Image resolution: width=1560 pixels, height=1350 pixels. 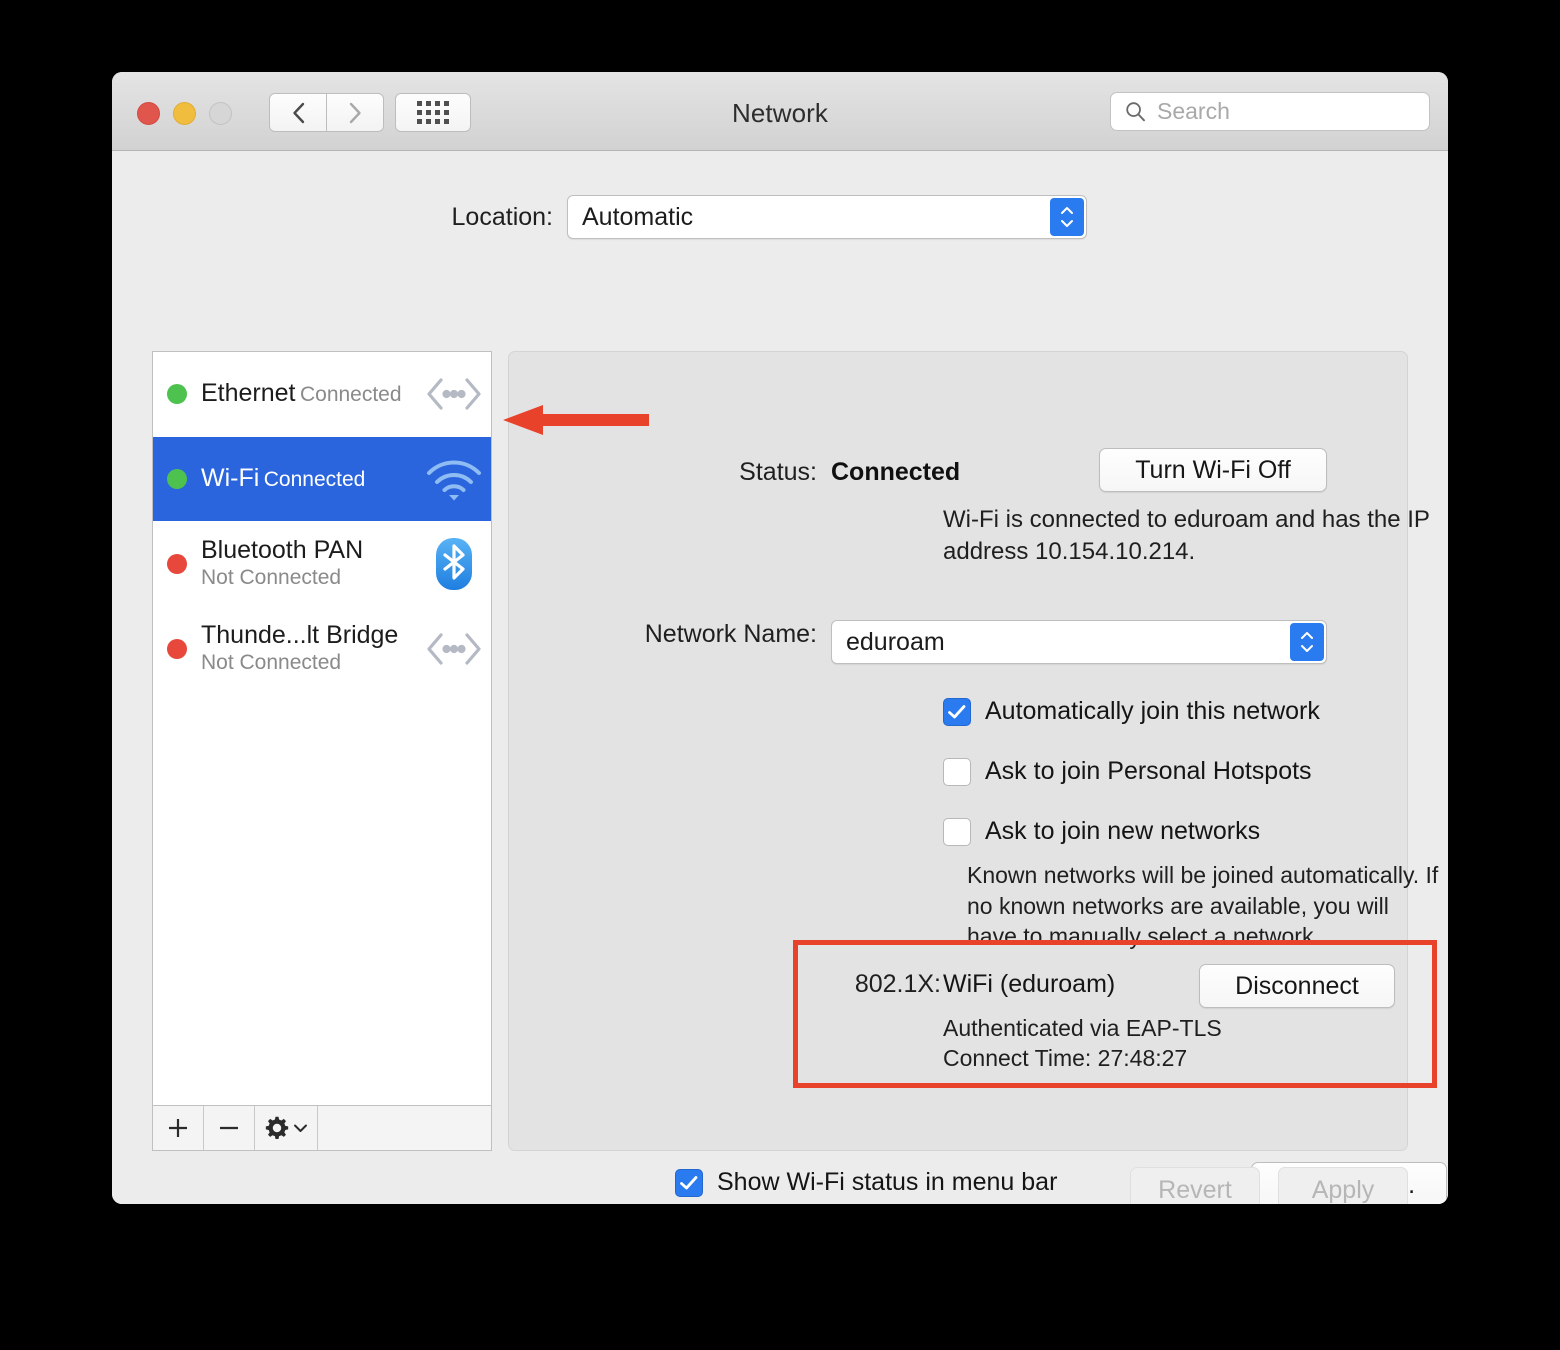 What do you see at coordinates (1152, 711) in the screenshot?
I see `checkbox-label: Automatically join this network` at bounding box center [1152, 711].